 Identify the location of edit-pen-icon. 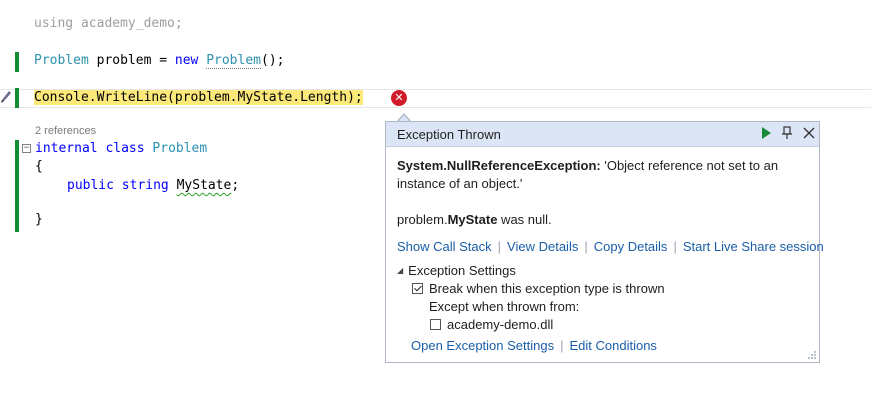
(6, 97).